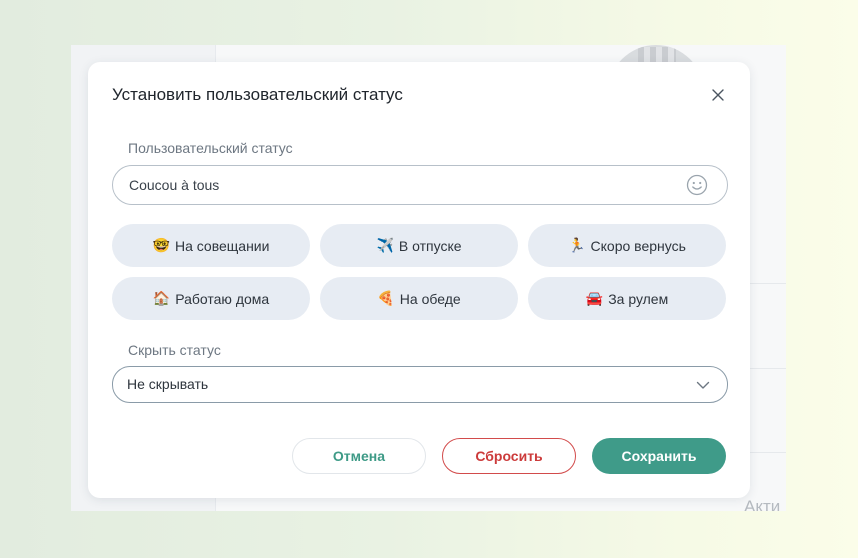 The height and width of the screenshot is (558, 858). I want to click on save-button: Сохранить, so click(659, 456).